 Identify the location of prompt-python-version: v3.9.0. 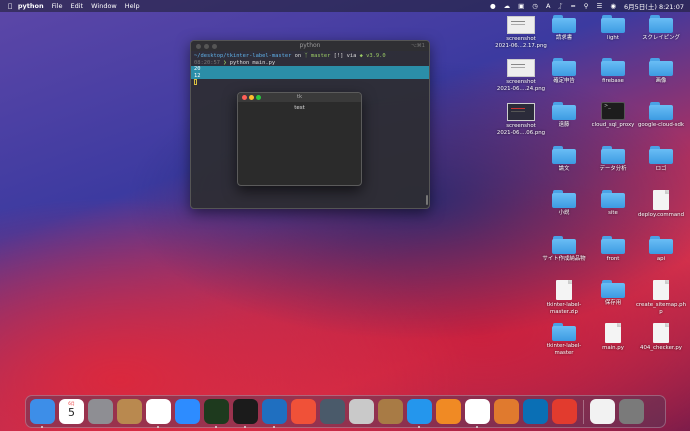
(376, 56).